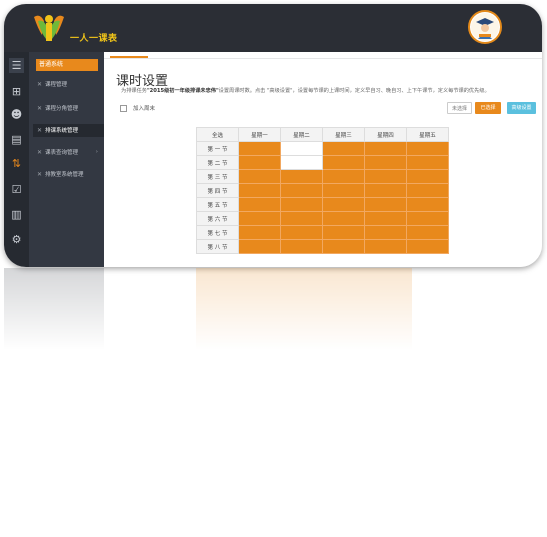  I want to click on weekend-checkbox: 加入周末, so click(137, 108).